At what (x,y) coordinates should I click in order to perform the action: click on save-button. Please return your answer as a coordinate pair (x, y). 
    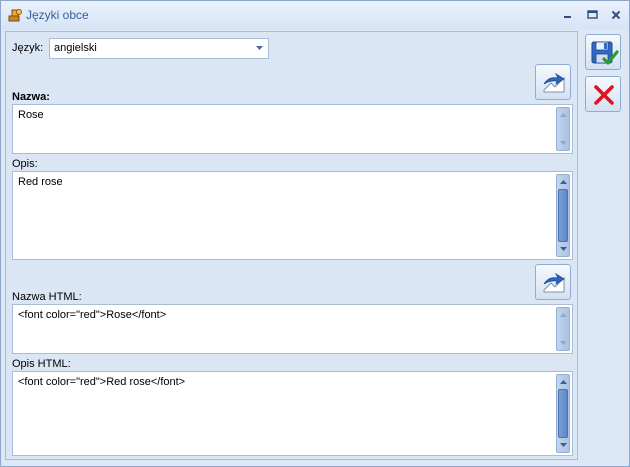
    Looking at the image, I should click on (603, 52).